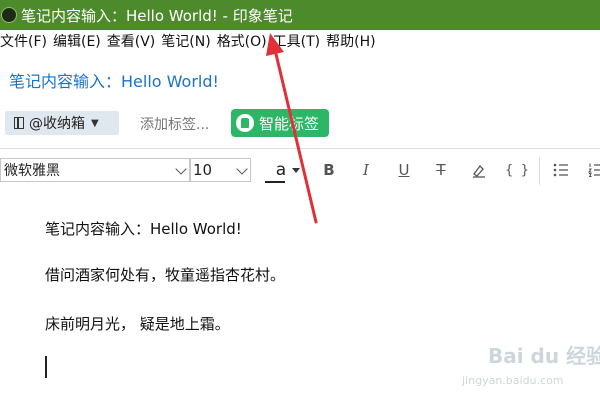 The image size is (600, 400). I want to click on tags-row: @收纳箱 ▼ 添加标签... 智能标签, so click(300, 123).